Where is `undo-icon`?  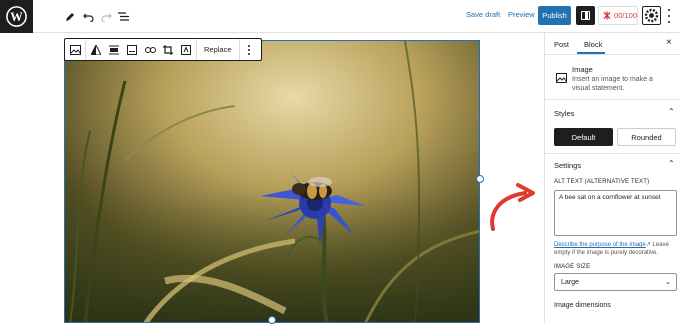 undo-icon is located at coordinates (88, 17).